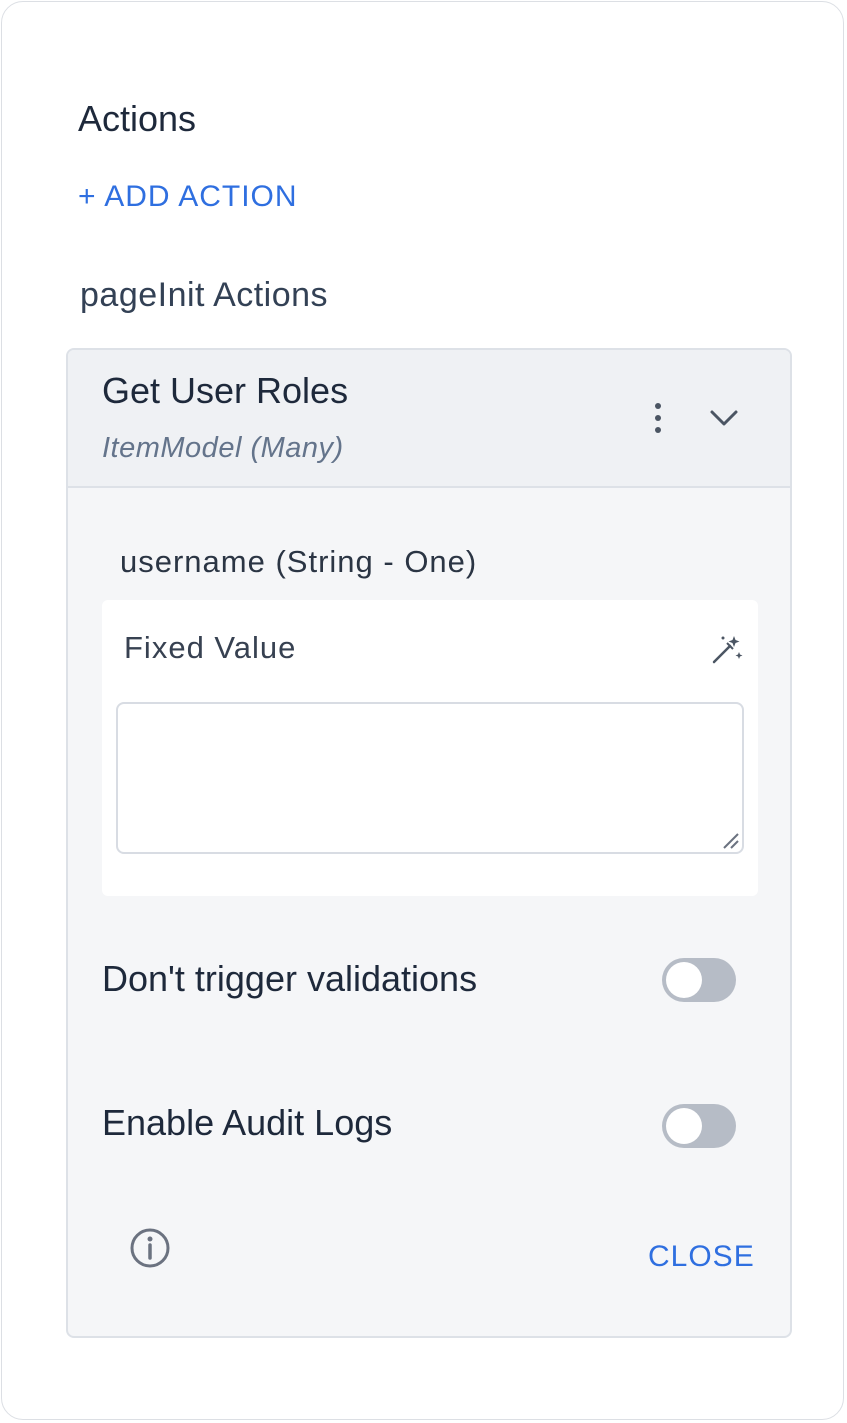 The height and width of the screenshot is (1423, 847). What do you see at coordinates (137, 118) in the screenshot?
I see `panel-title: Actions` at bounding box center [137, 118].